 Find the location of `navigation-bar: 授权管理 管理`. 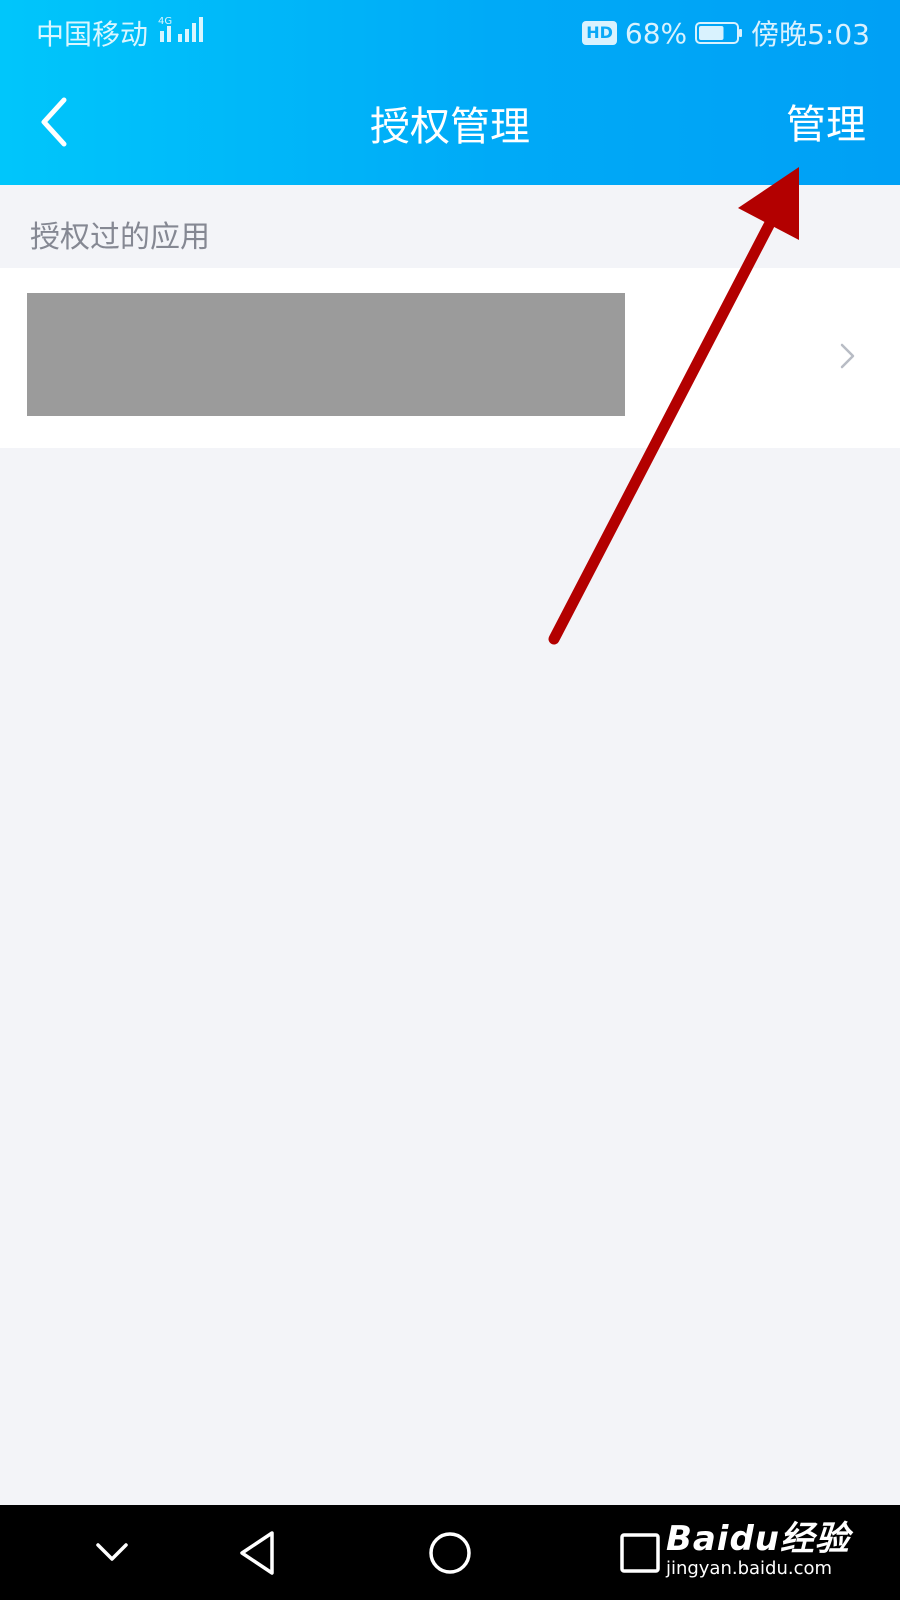

navigation-bar: 授权管理 管理 is located at coordinates (450, 123).